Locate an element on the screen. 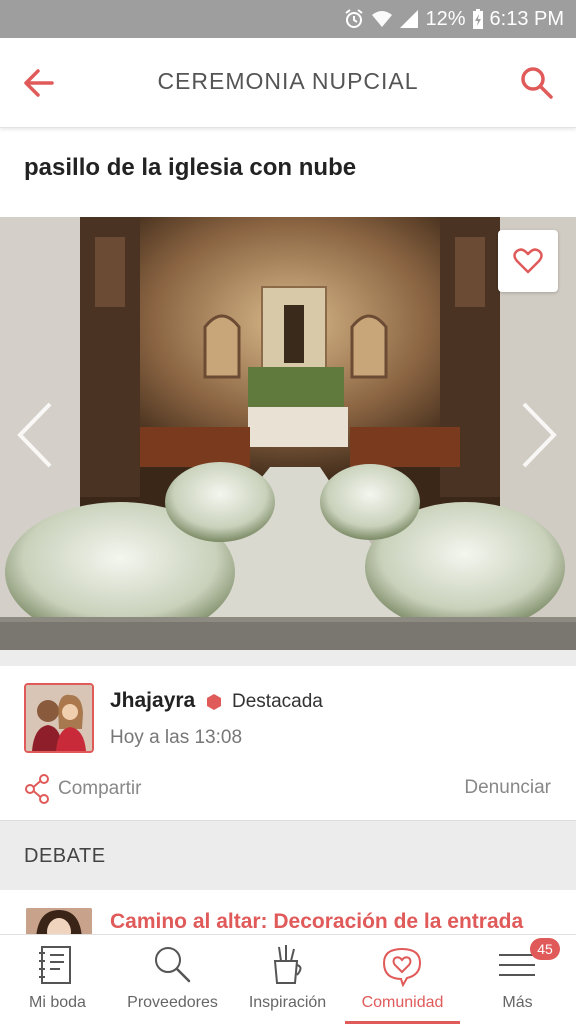 This screenshot has width=576, height=1024. avatar-photo is located at coordinates (59, 718).